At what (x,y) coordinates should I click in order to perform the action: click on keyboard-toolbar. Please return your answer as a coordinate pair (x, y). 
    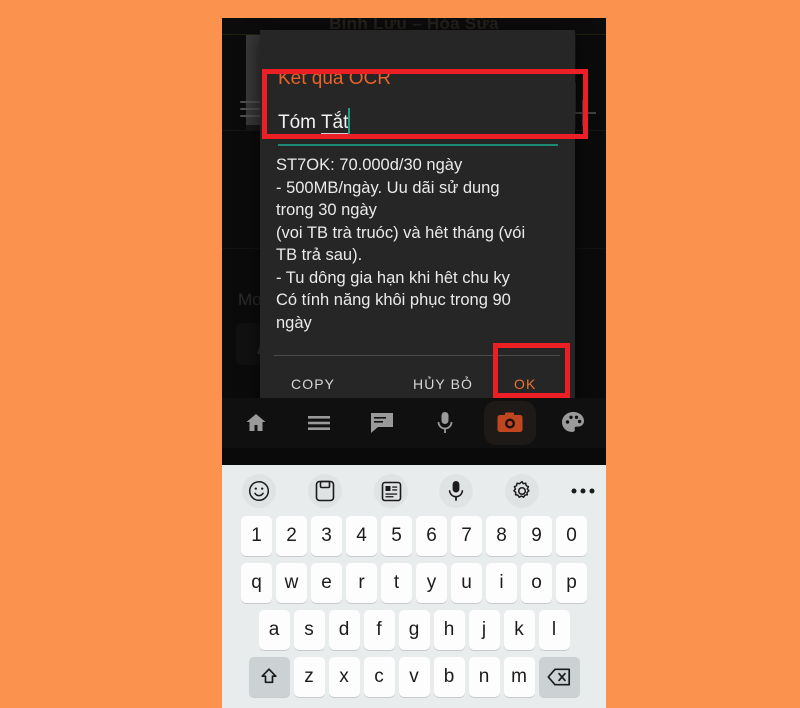
    Looking at the image, I should click on (414, 490).